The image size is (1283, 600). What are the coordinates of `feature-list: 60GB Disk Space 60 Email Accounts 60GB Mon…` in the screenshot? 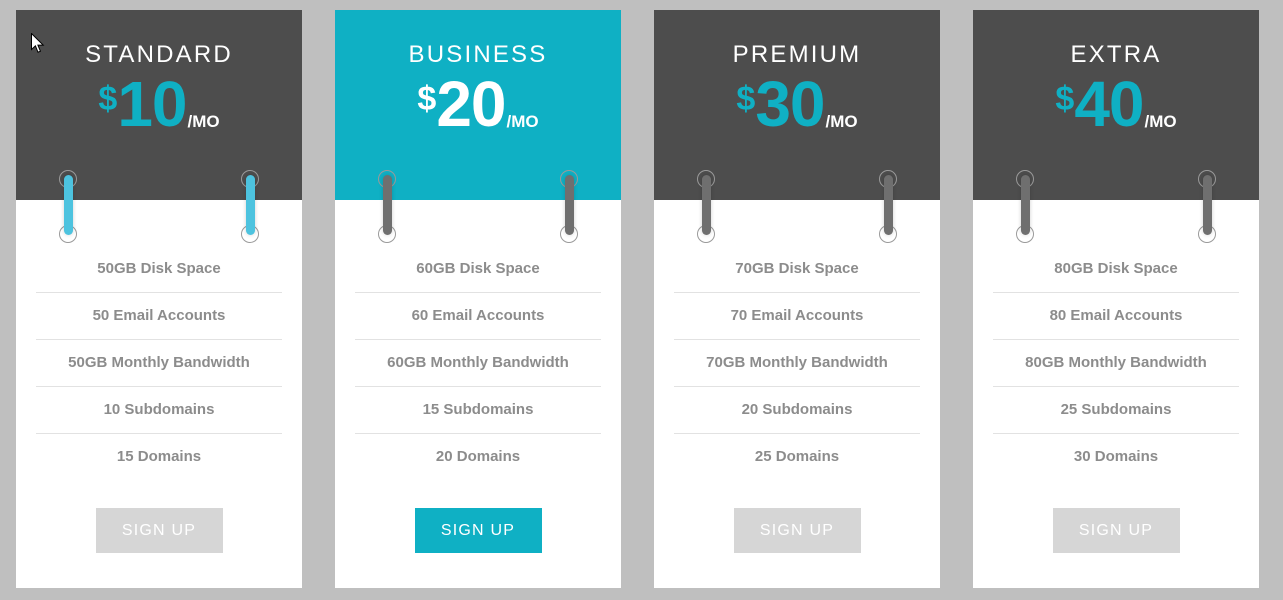 It's located at (478, 340).